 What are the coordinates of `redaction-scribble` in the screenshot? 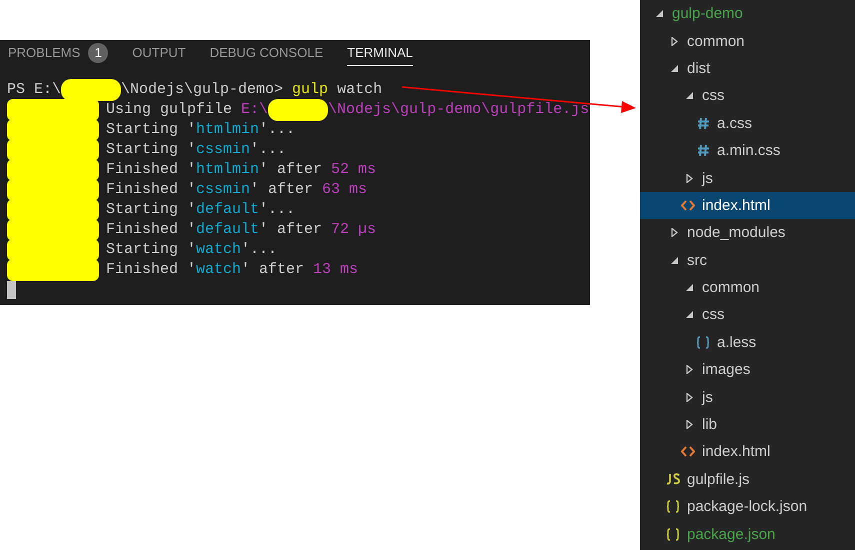 It's located at (298, 110).